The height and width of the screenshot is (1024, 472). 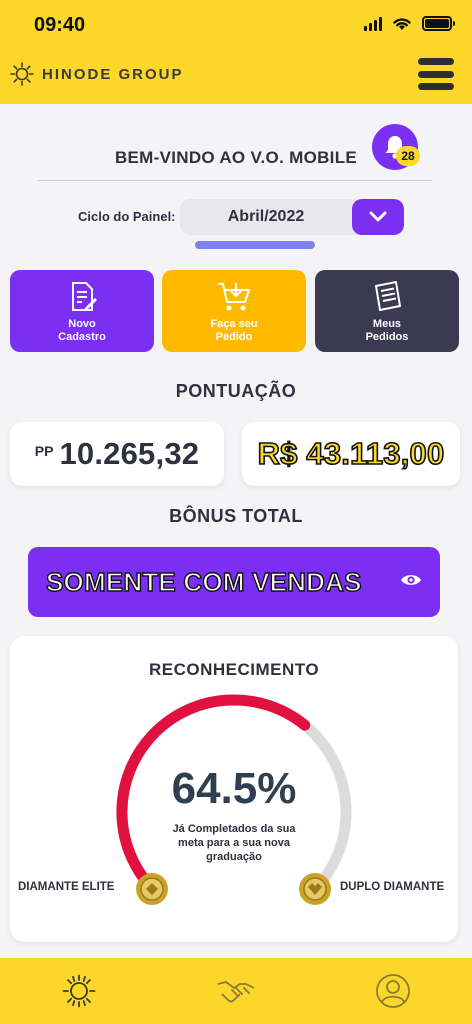 I want to click on progress-percent: 64.5%, so click(x=234, y=788).